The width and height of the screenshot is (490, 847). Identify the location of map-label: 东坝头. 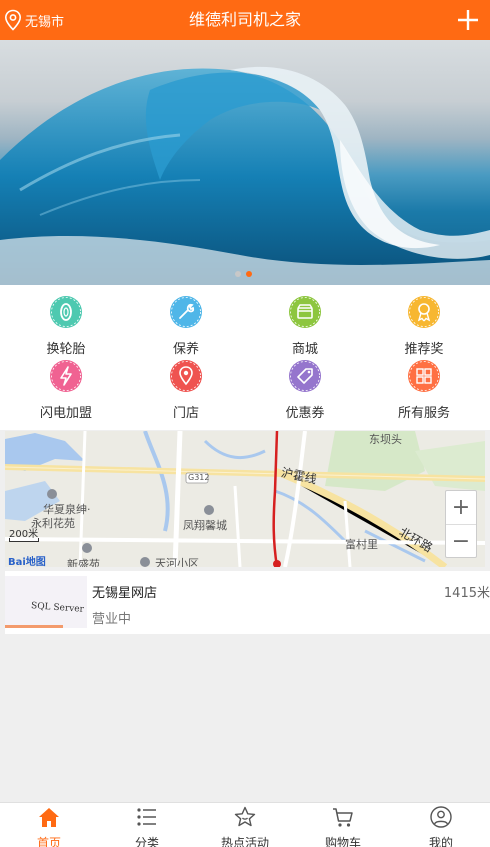
(385, 439).